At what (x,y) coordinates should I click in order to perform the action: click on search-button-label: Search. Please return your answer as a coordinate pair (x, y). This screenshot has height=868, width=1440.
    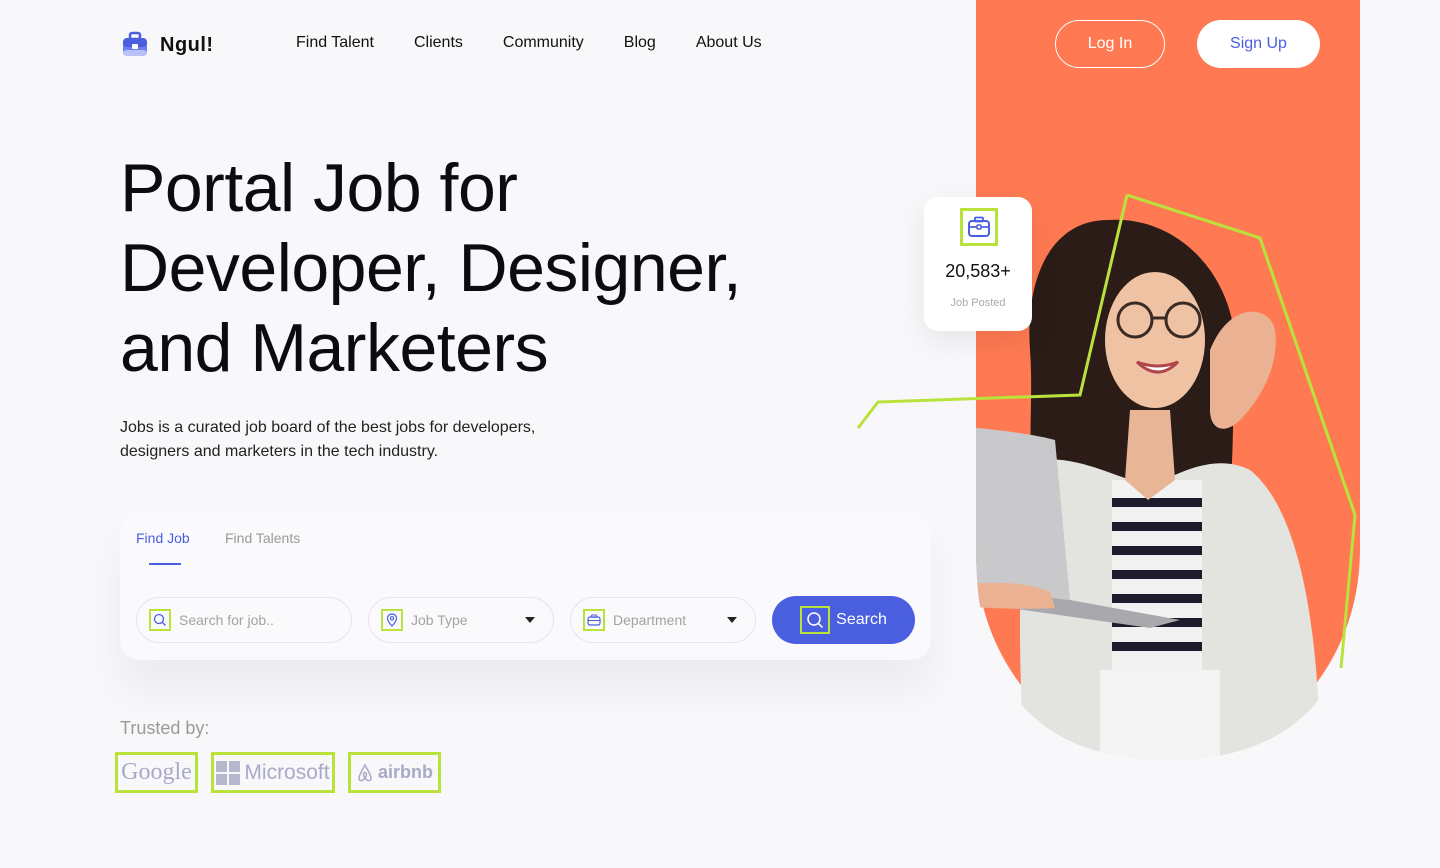
    Looking at the image, I should click on (861, 619).